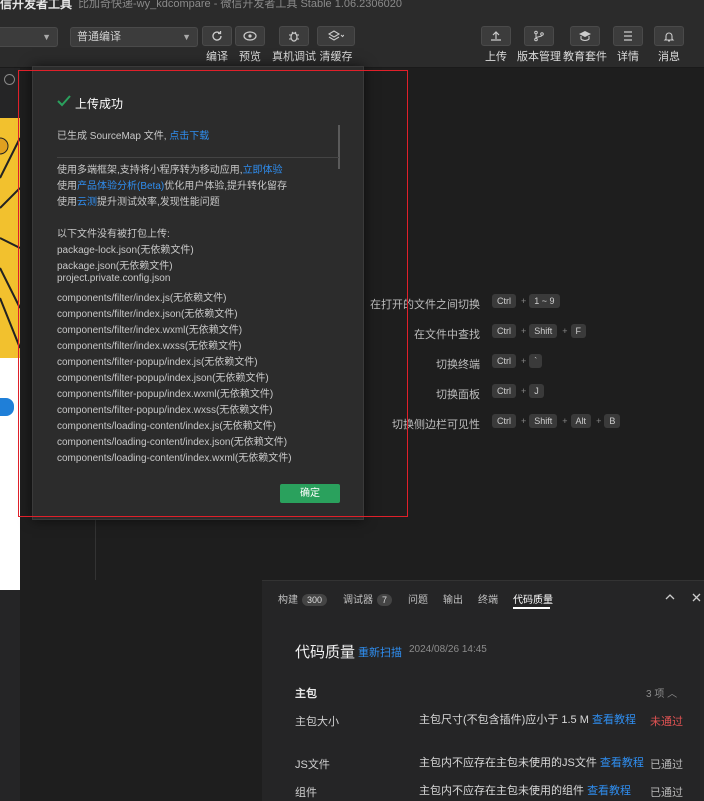 The width and height of the screenshot is (704, 801). What do you see at coordinates (666, 722) in the screenshot?
I see `status-failed: 未通过` at bounding box center [666, 722].